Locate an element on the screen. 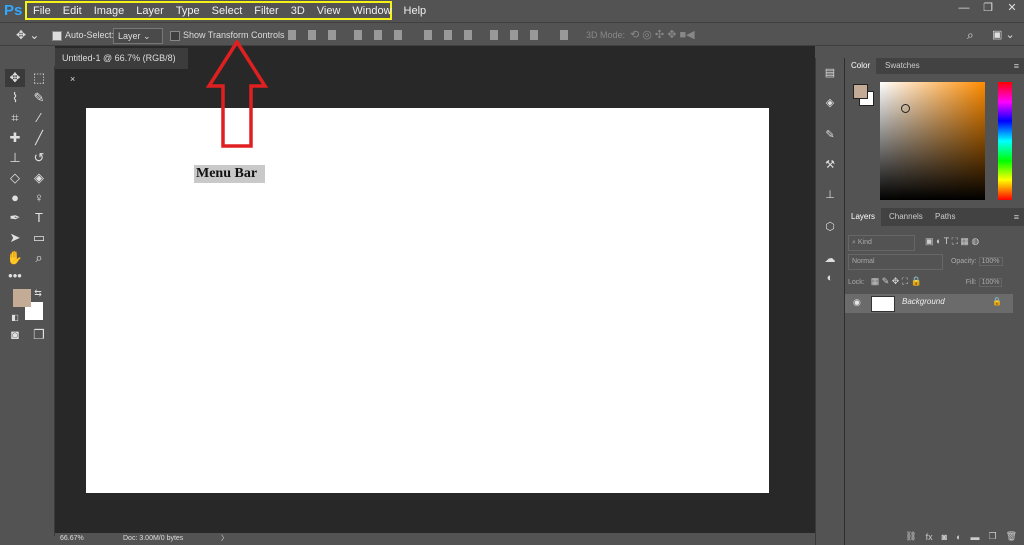 The width and height of the screenshot is (1024, 545). move-tool-icon: ✥ ⌄ is located at coordinates (27, 35).